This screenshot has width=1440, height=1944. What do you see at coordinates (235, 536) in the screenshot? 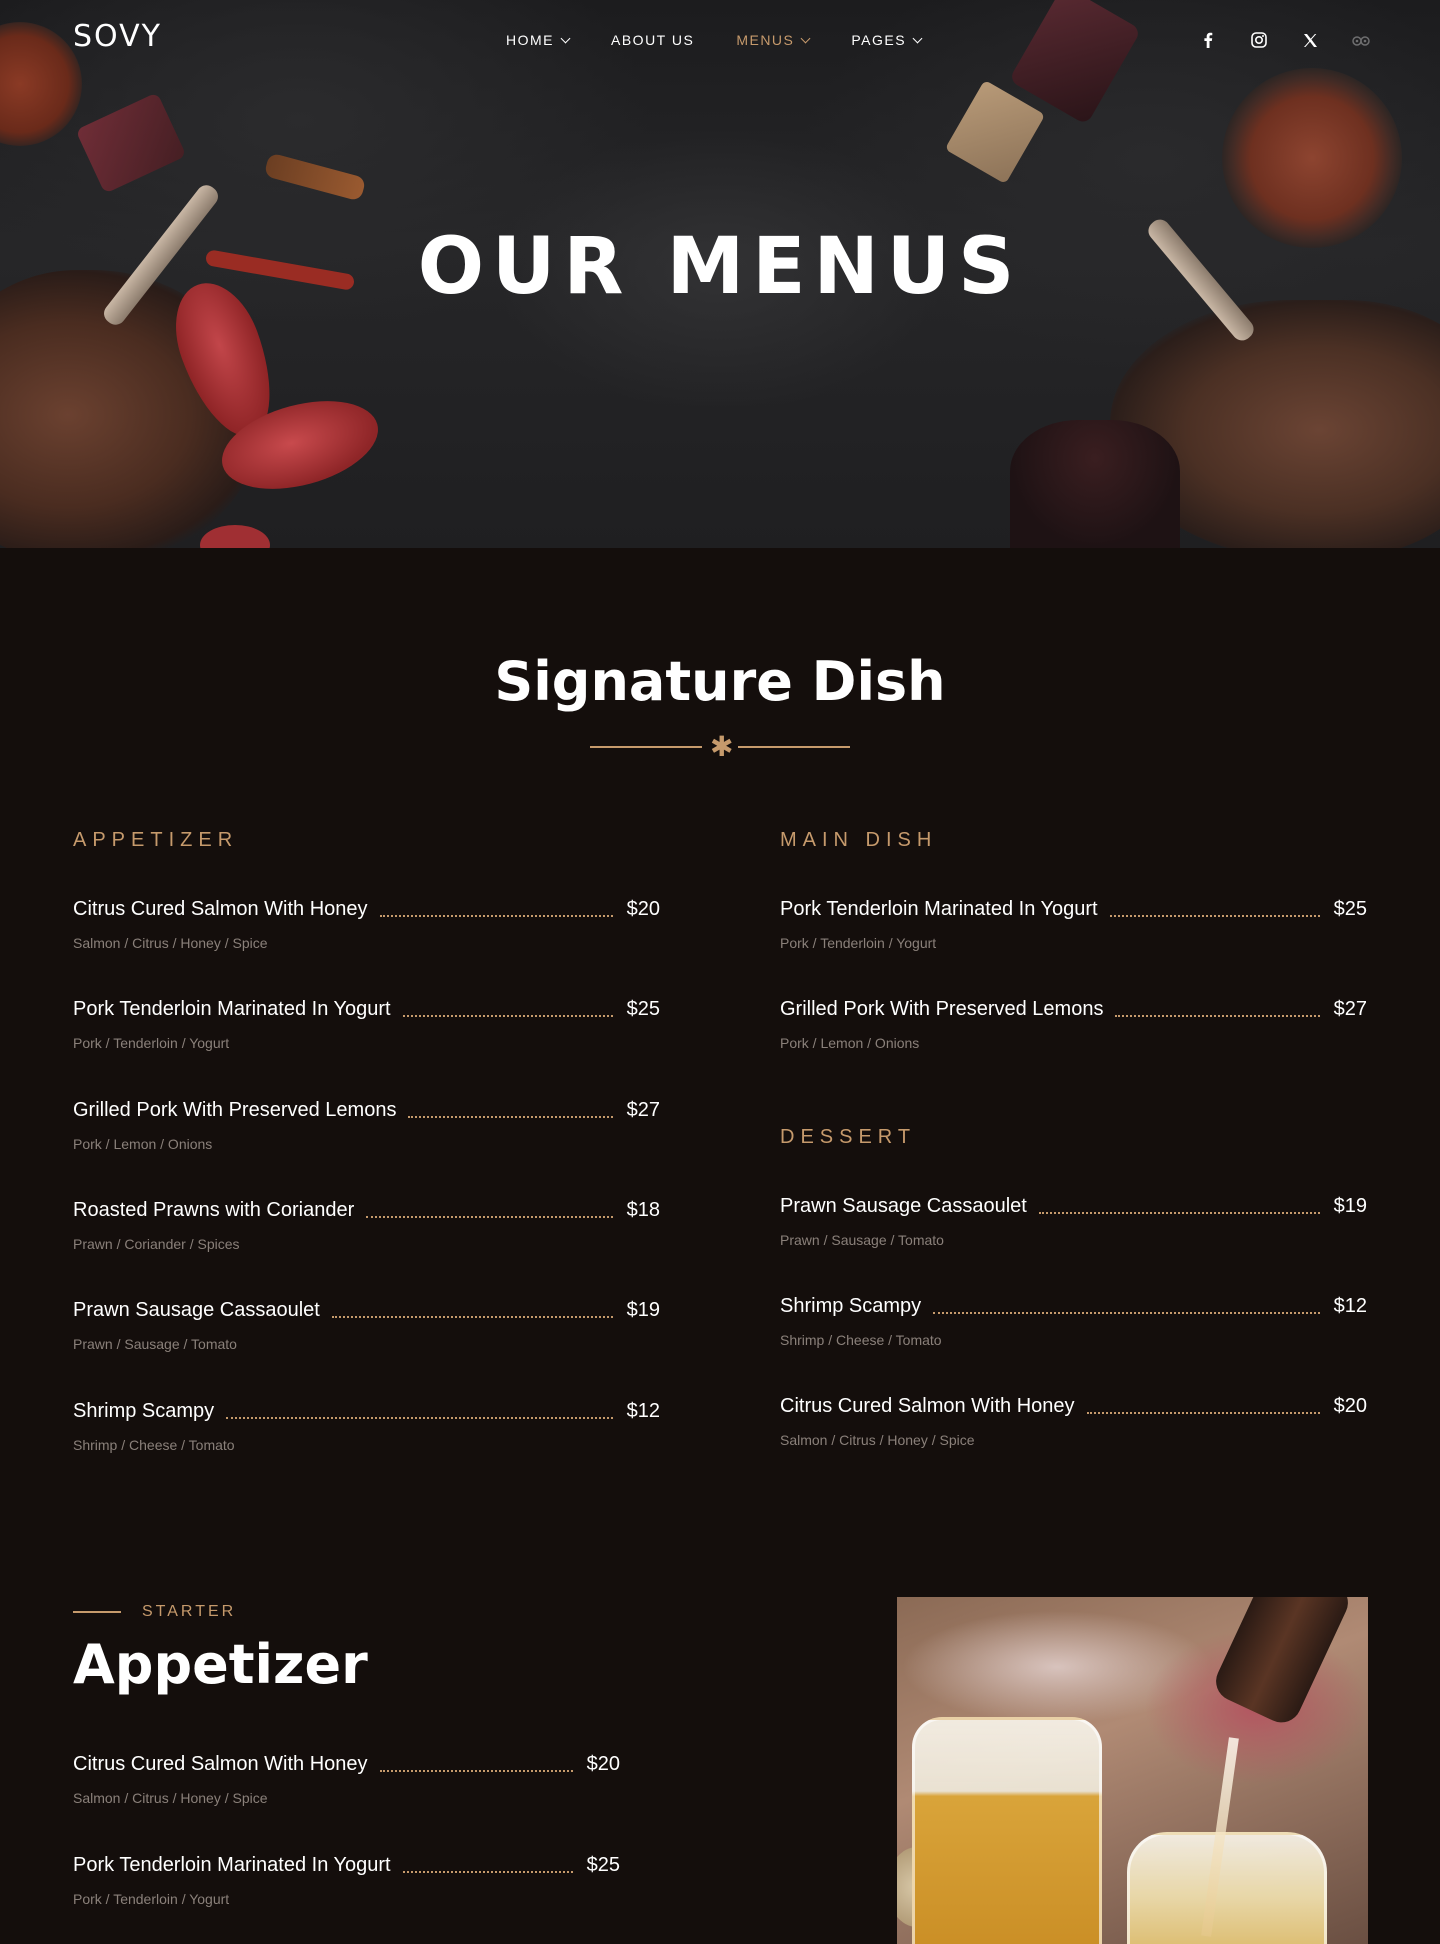
I see `tomato-image` at bounding box center [235, 536].